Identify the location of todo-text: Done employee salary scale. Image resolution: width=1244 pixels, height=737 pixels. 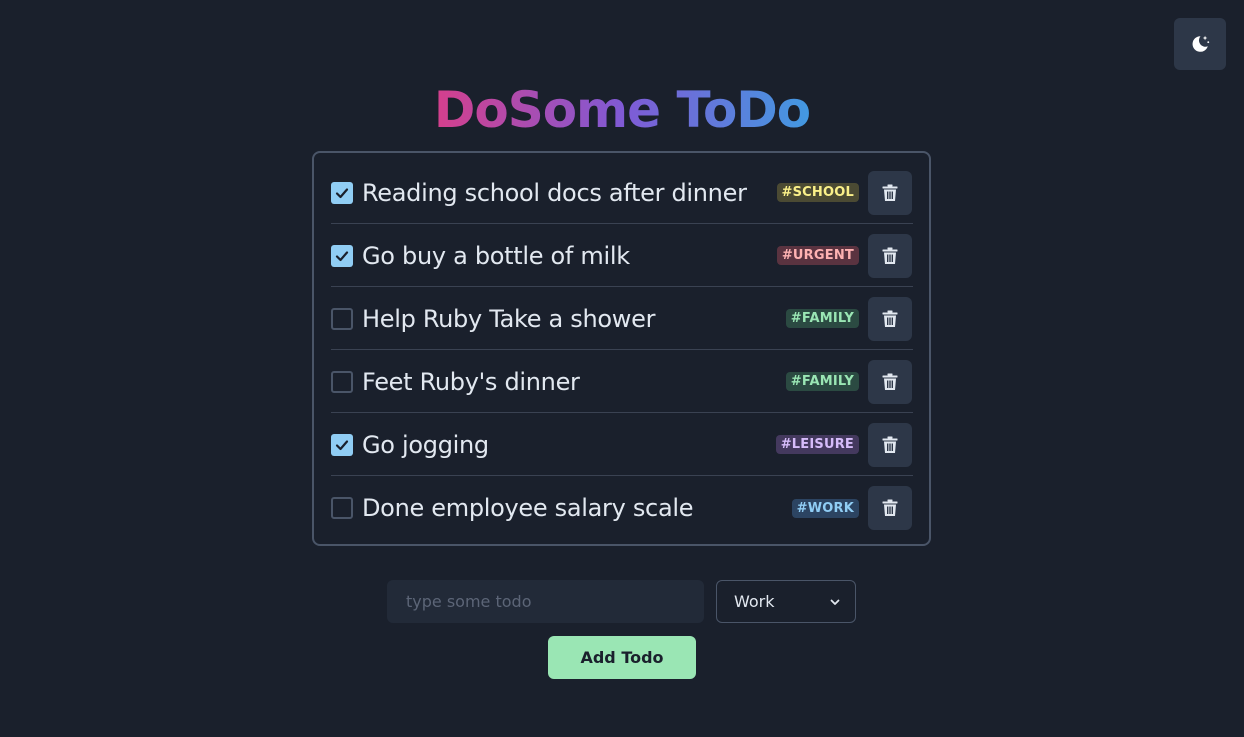
(528, 508).